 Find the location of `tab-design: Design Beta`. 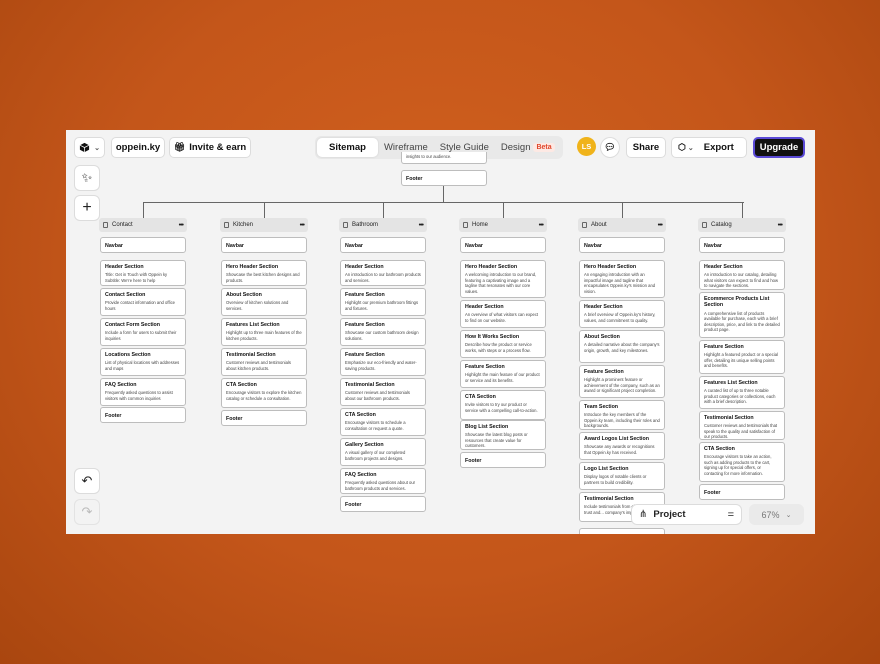

tab-design: Design Beta is located at coordinates (528, 147).